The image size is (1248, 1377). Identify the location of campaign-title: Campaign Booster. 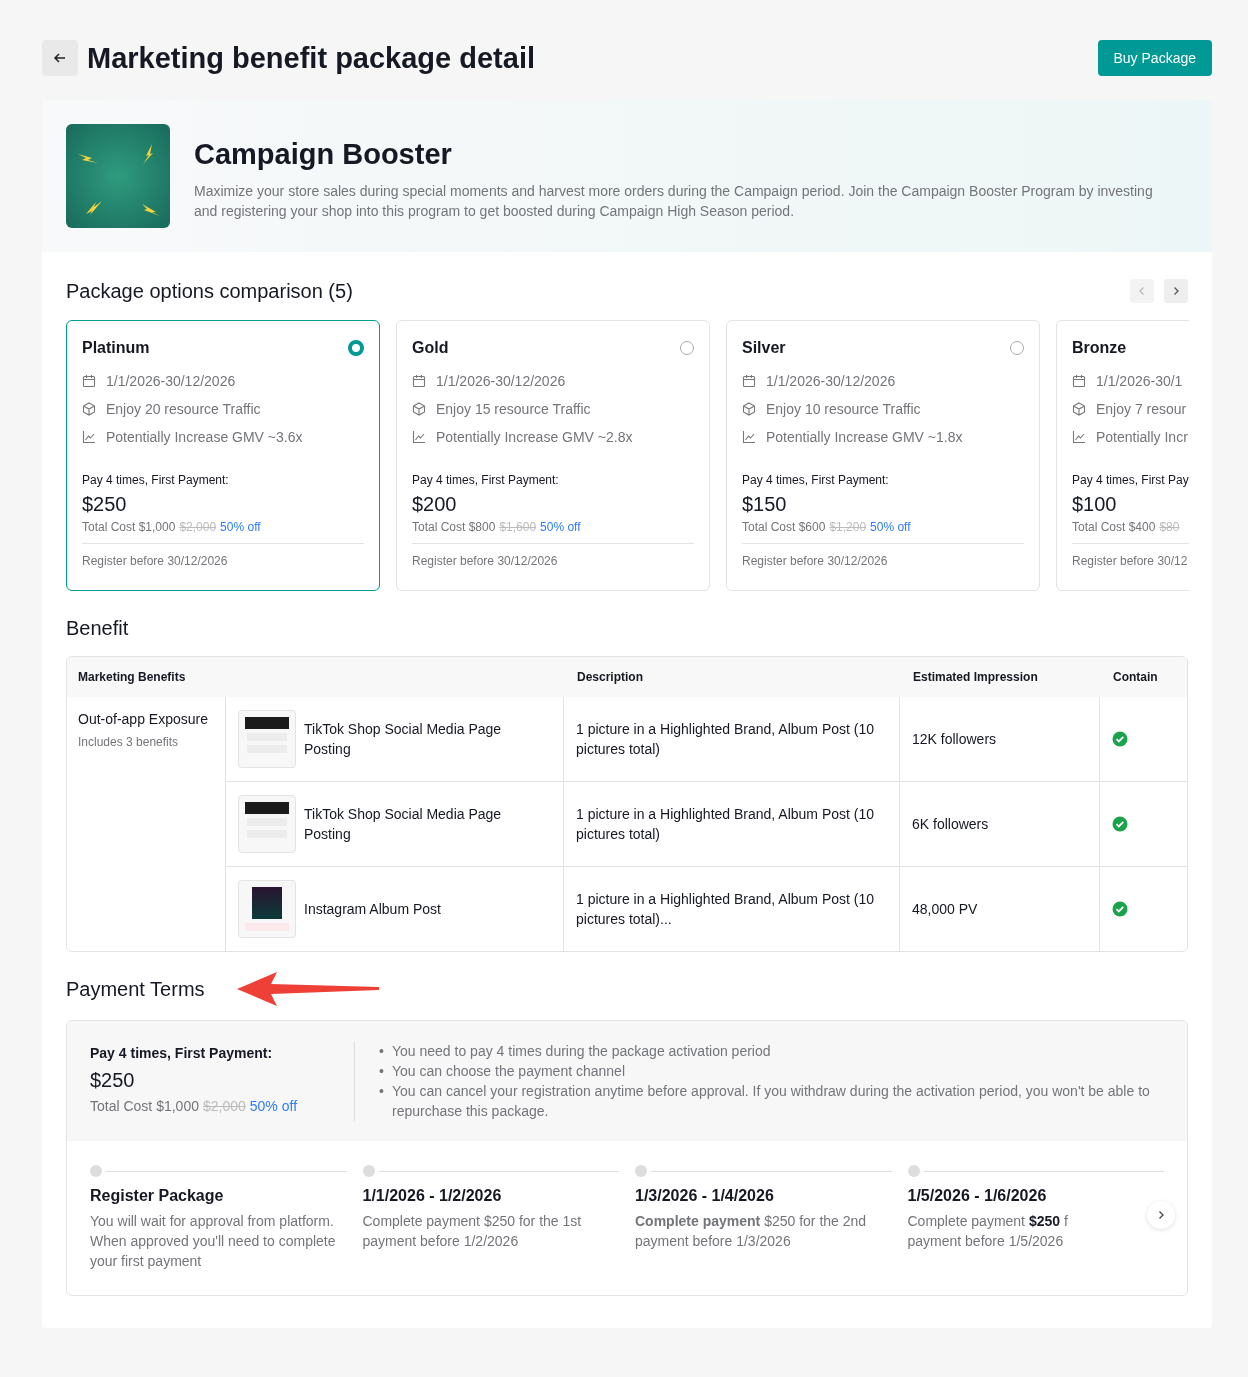
(323, 154).